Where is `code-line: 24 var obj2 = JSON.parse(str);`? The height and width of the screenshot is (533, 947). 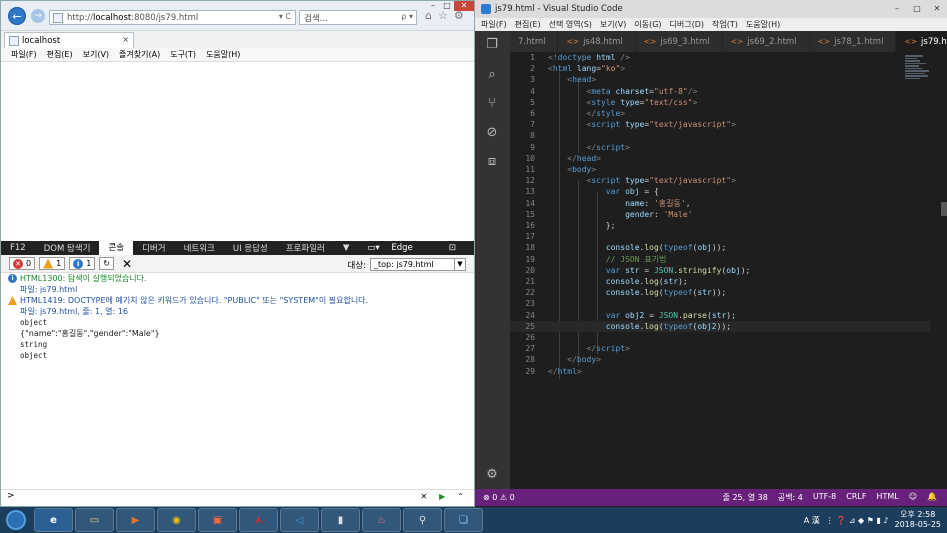
code-line: 24 var obj2 = JSON.parse(str); is located at coordinates (630, 315).